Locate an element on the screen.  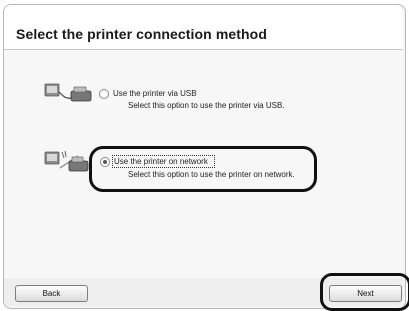
network-option-label: Use the printer on network is located at coordinates (161, 161).